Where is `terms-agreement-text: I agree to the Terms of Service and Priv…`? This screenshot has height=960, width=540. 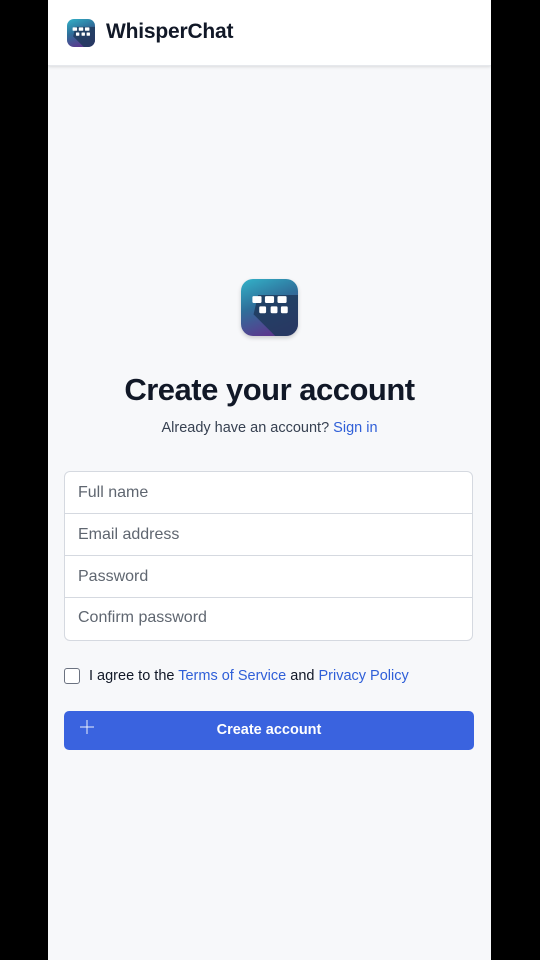 terms-agreement-text: I agree to the Terms of Service and Priv… is located at coordinates (249, 676).